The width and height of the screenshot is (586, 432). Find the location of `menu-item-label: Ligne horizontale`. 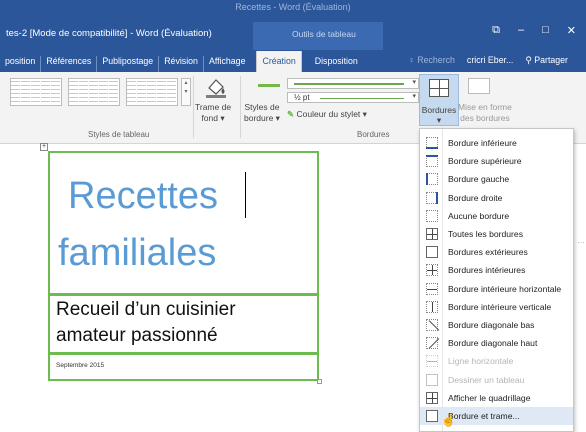

menu-item-label: Ligne horizontale is located at coordinates (481, 361).